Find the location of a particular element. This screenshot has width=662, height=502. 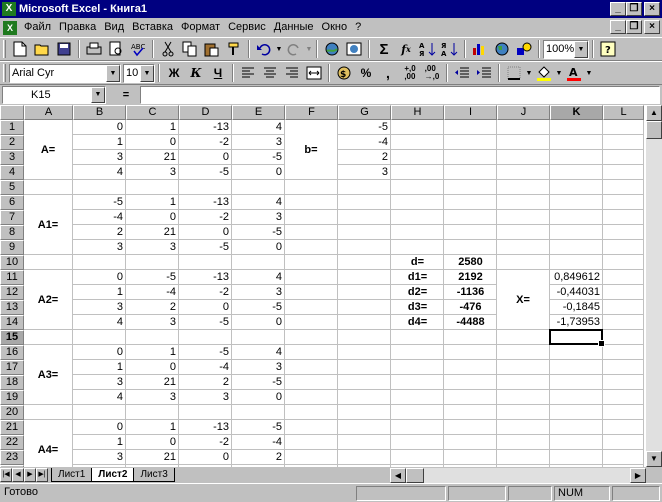

vertical-scrollbar: ▲ ▼ is located at coordinates (654, 286).